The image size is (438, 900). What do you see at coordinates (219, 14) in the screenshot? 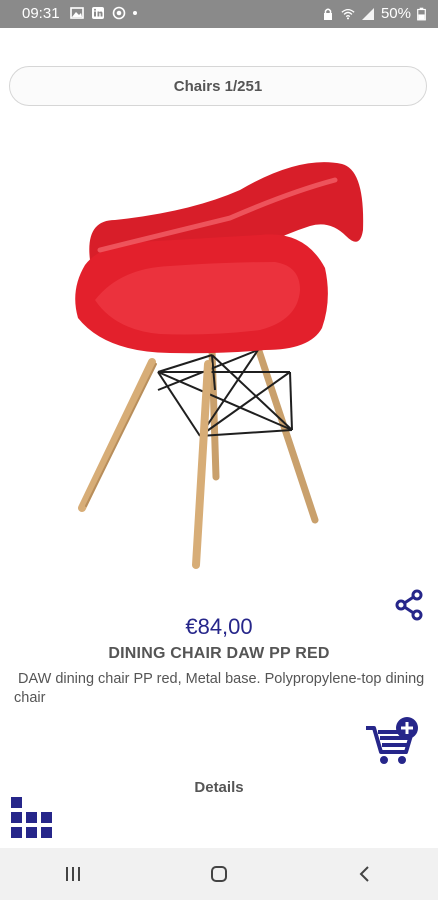
I see `status-bar: 09:31 50%` at bounding box center [219, 14].